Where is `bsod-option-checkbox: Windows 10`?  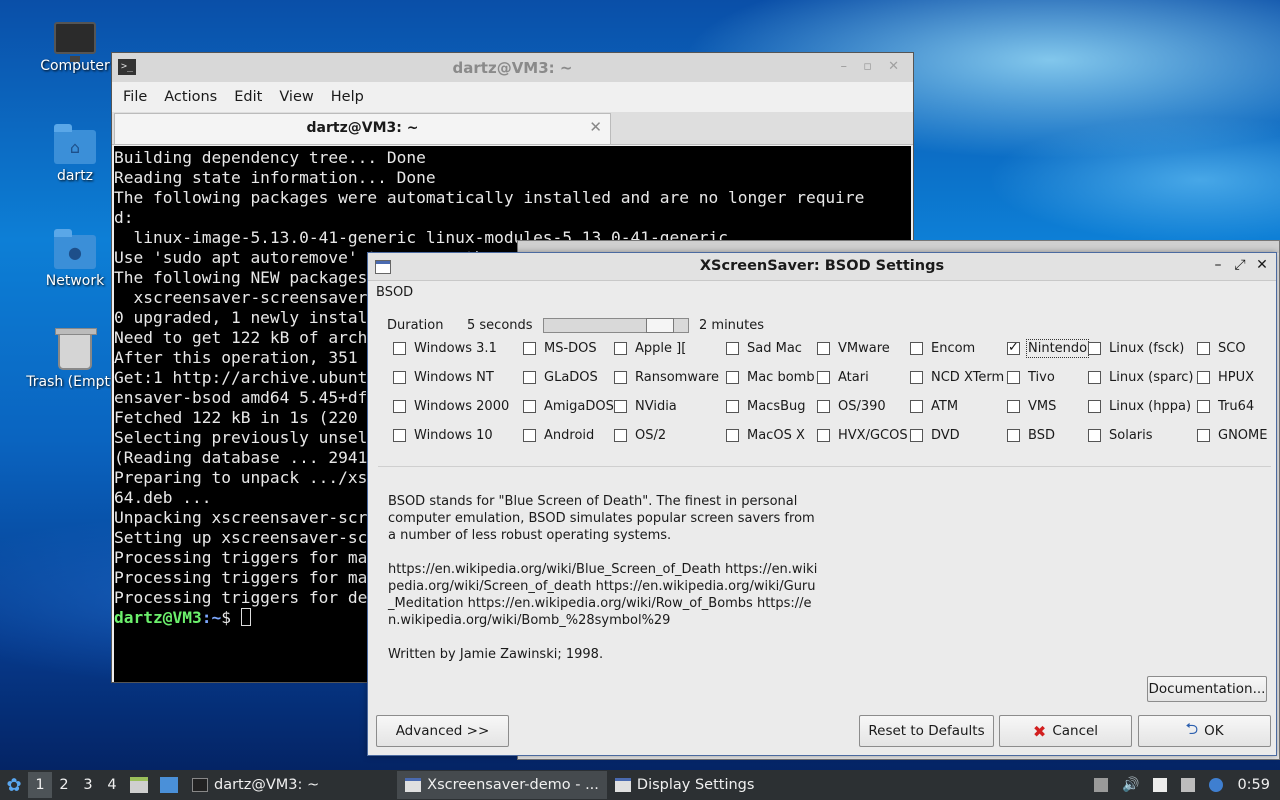 bsod-option-checkbox: Windows 10 is located at coordinates (443, 435).